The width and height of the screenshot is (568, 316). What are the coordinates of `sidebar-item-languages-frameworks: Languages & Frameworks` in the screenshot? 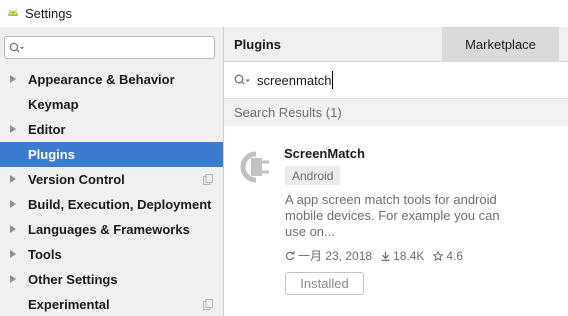 It's located at (111, 229).